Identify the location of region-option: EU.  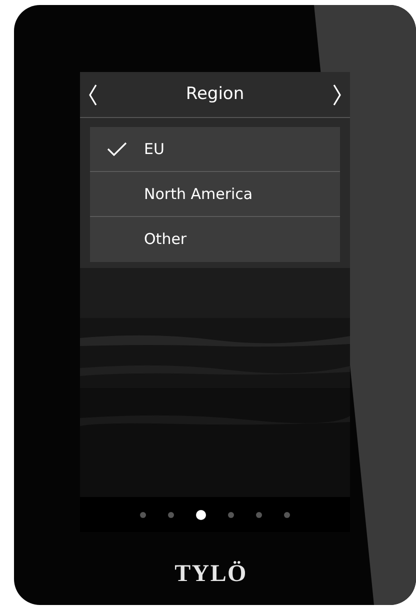
(215, 149).